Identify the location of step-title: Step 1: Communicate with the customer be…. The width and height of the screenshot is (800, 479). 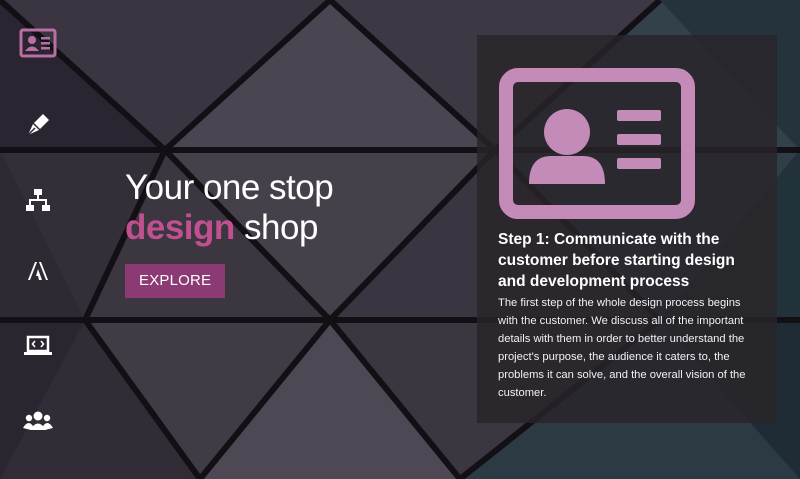
(616, 260).